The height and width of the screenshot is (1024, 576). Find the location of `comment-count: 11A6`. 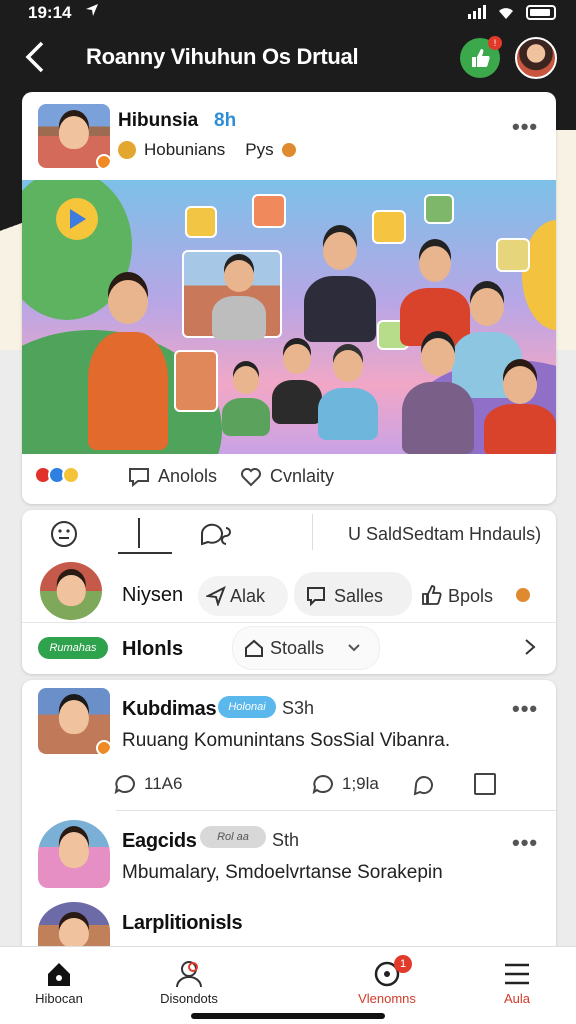

comment-count: 11A6 is located at coordinates (148, 784).